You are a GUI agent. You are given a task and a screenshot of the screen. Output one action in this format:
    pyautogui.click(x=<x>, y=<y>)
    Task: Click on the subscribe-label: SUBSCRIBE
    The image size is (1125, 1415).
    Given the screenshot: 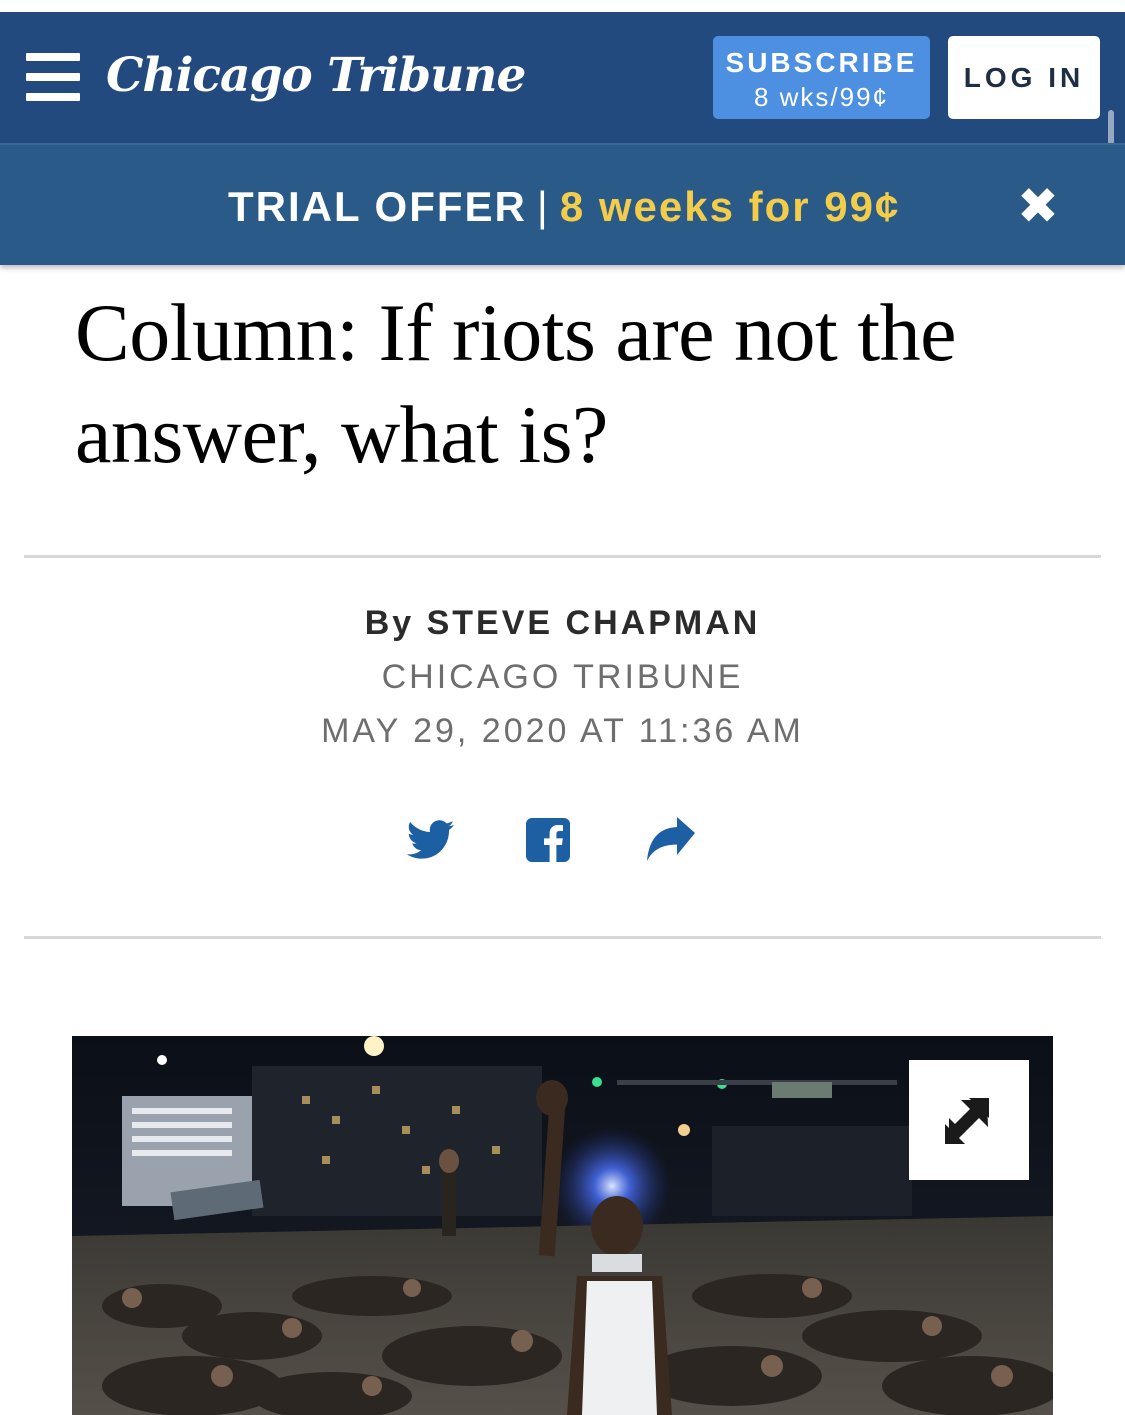 What is the action you would take?
    pyautogui.click(x=821, y=62)
    